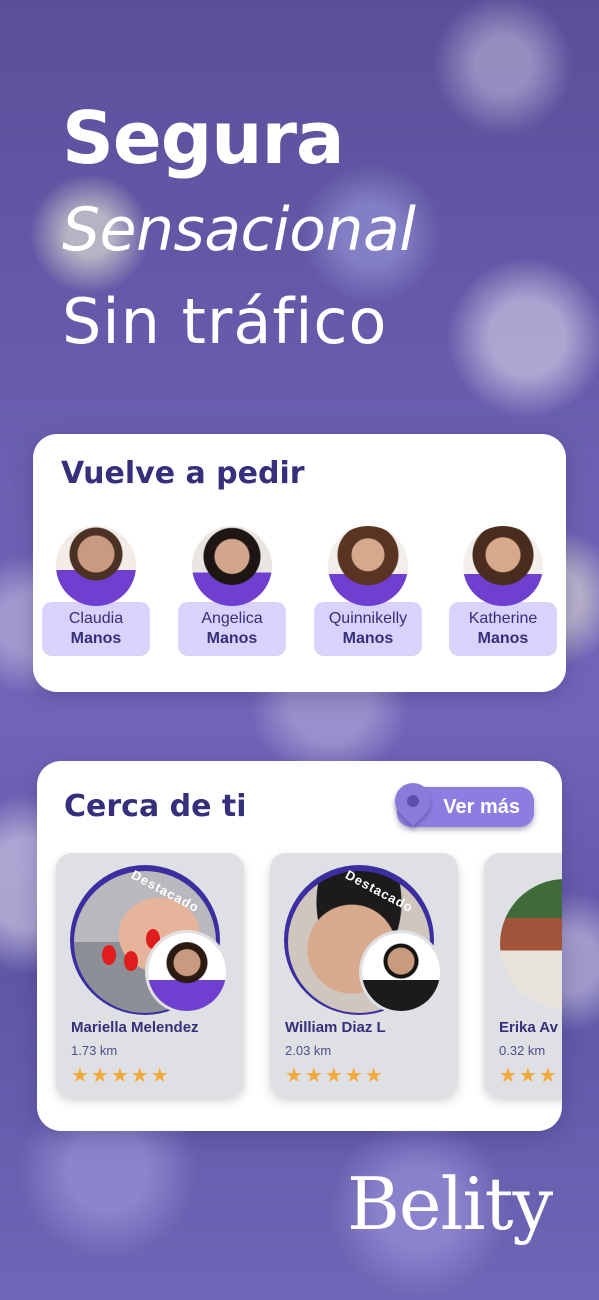 The image size is (599, 1300). What do you see at coordinates (528, 1027) in the screenshot?
I see `pro-name: Erika Av` at bounding box center [528, 1027].